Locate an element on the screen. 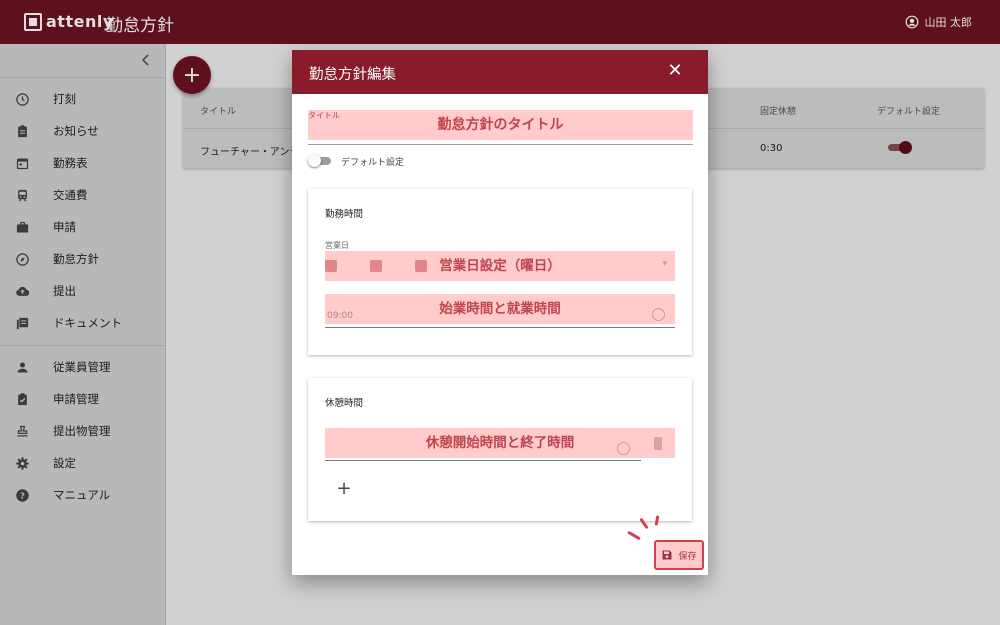 The image size is (1000, 625). save-button: 保存 is located at coordinates (679, 555).